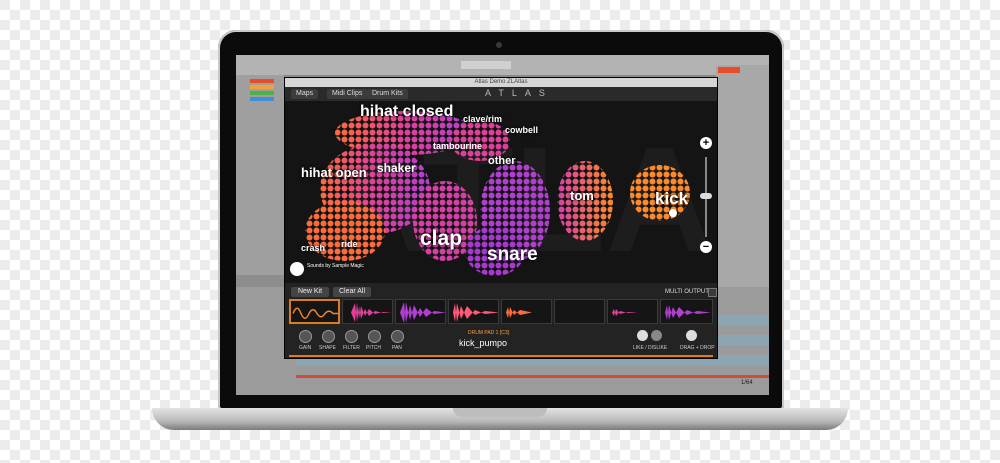 The height and width of the screenshot is (463, 1000). I want to click on tab-midi-clips: Midi Clips, so click(347, 94).